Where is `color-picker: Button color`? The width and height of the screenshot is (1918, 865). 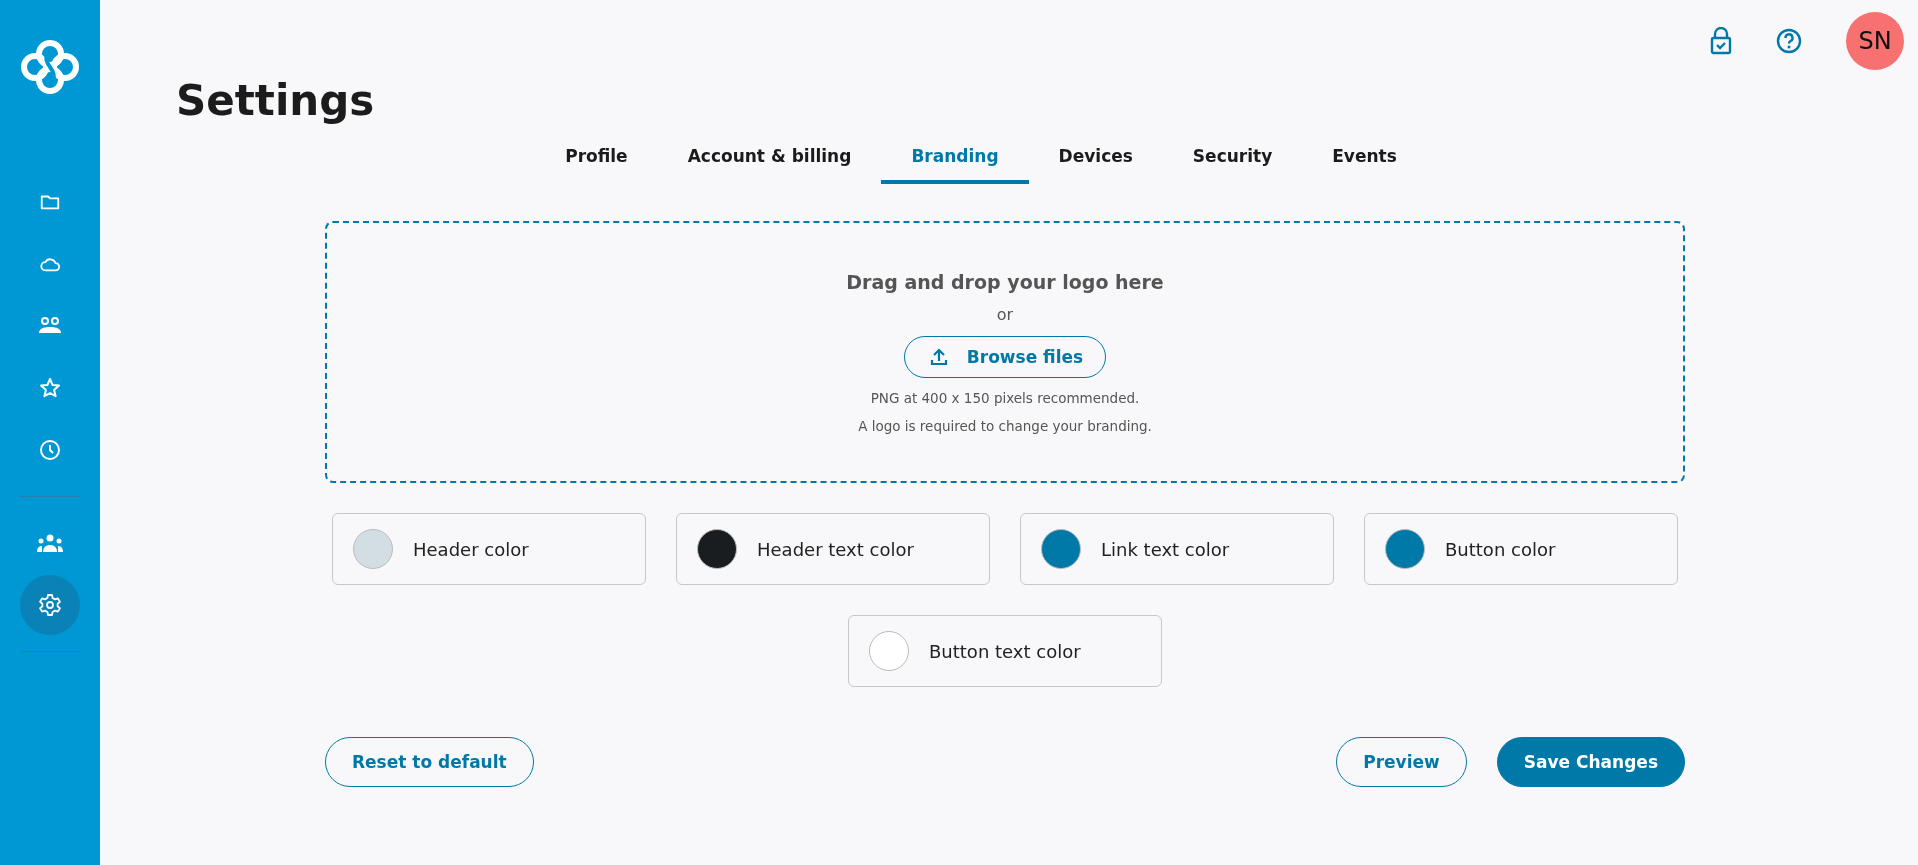 color-picker: Button color is located at coordinates (1521, 549).